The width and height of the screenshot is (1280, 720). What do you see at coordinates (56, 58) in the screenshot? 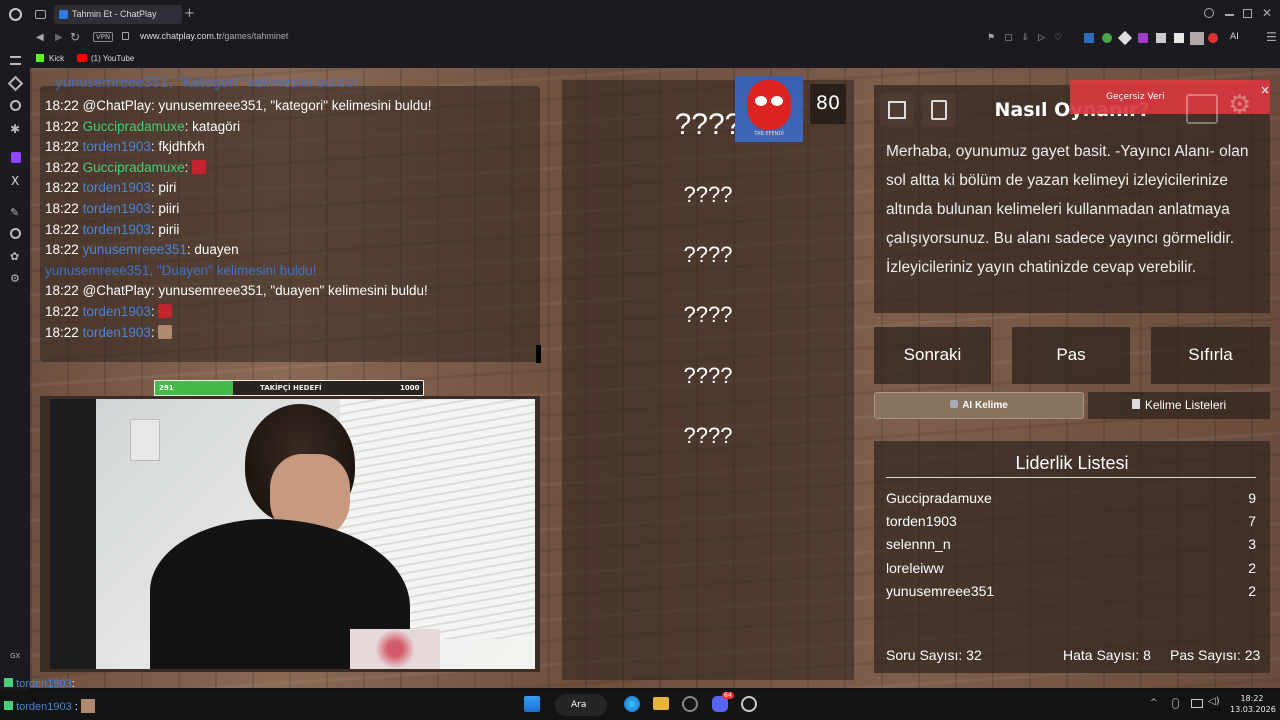
I see `bookmark-kick: Kick` at bounding box center [56, 58].